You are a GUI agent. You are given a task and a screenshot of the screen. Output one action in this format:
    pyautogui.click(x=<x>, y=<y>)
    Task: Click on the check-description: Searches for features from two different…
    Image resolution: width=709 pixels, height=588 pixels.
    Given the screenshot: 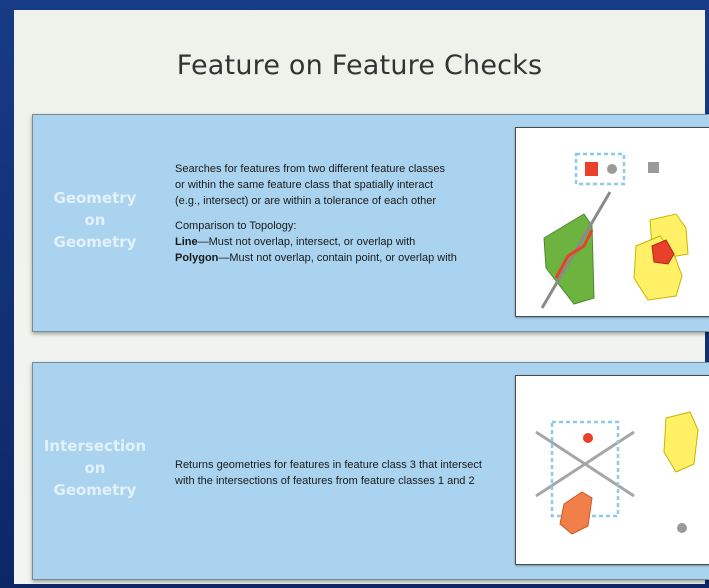 What is the action you would take?
    pyautogui.click(x=316, y=213)
    